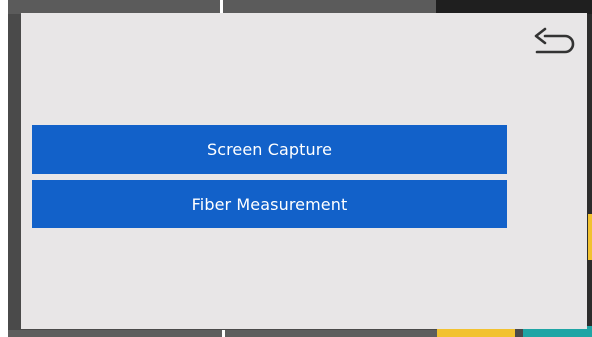  I want to click on back-button, so click(554, 44).